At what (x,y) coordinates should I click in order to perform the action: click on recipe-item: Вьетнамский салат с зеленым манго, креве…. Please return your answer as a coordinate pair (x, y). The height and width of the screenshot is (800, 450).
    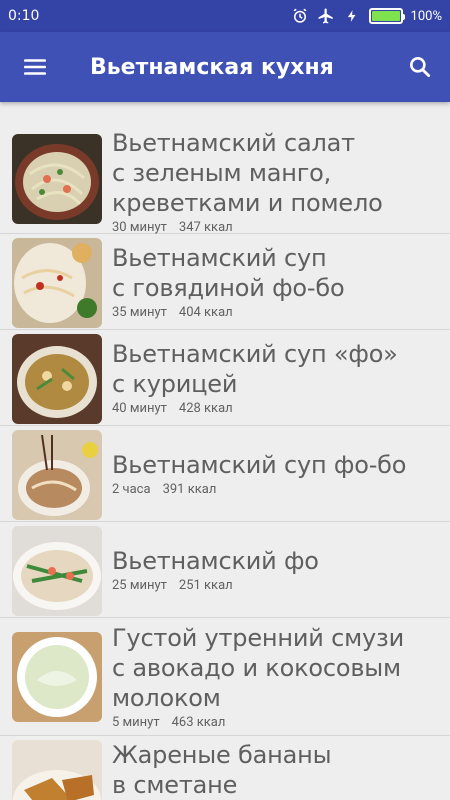
    Looking at the image, I should click on (225, 182).